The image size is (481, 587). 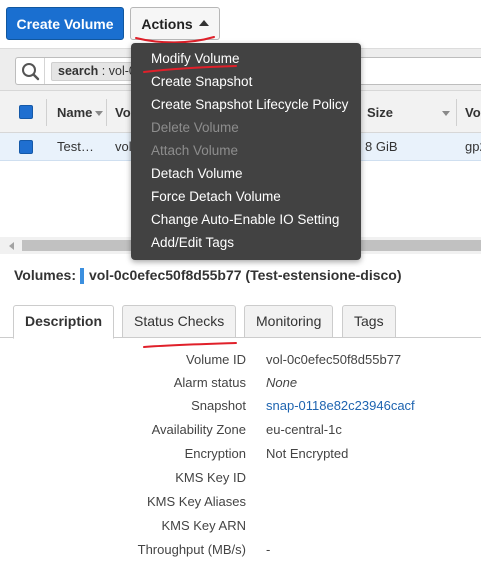 I want to click on detail-row-throughput: Throughput (MB/s) -, so click(x=204, y=549).